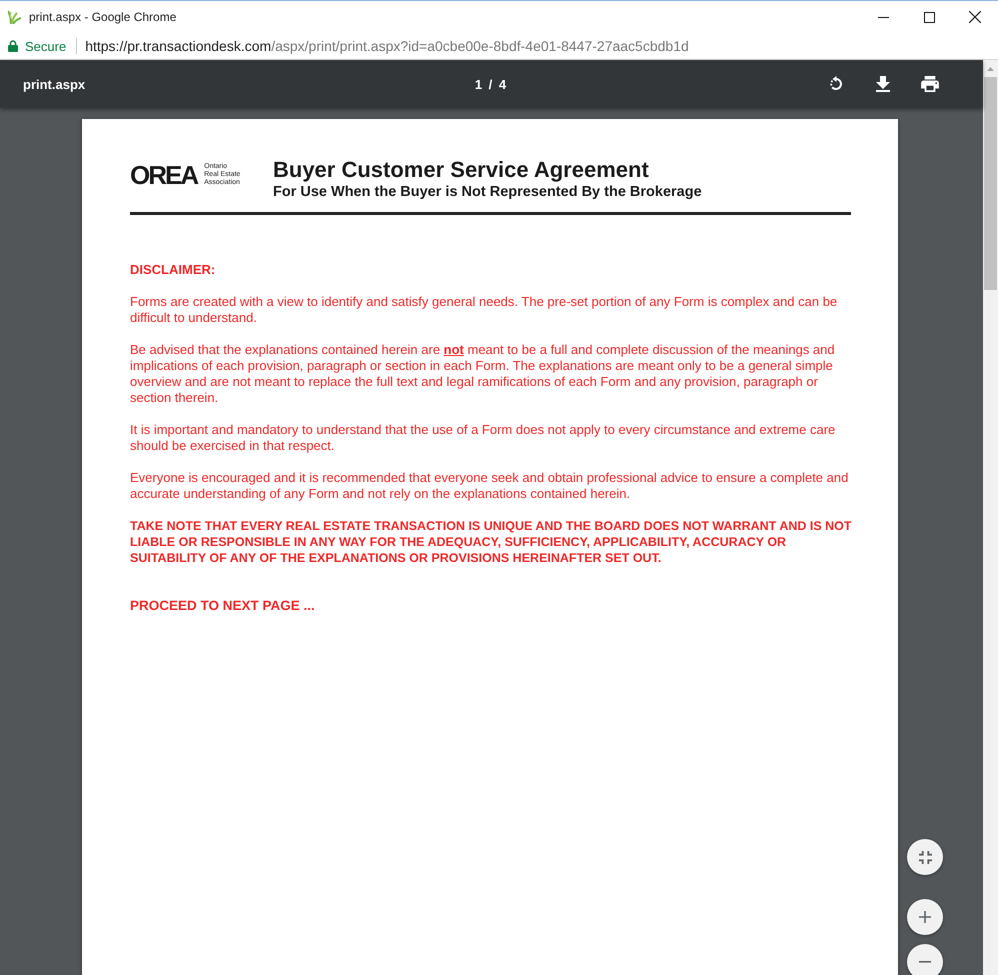 This screenshot has height=975, width=998. Describe the element at coordinates (483, 438) in the screenshot. I see `disclaimer-paragraph: It is important and mandatory to understand that the use of a Form does not apply to every circumstance and extreme care should be exercised in that respect.` at that location.